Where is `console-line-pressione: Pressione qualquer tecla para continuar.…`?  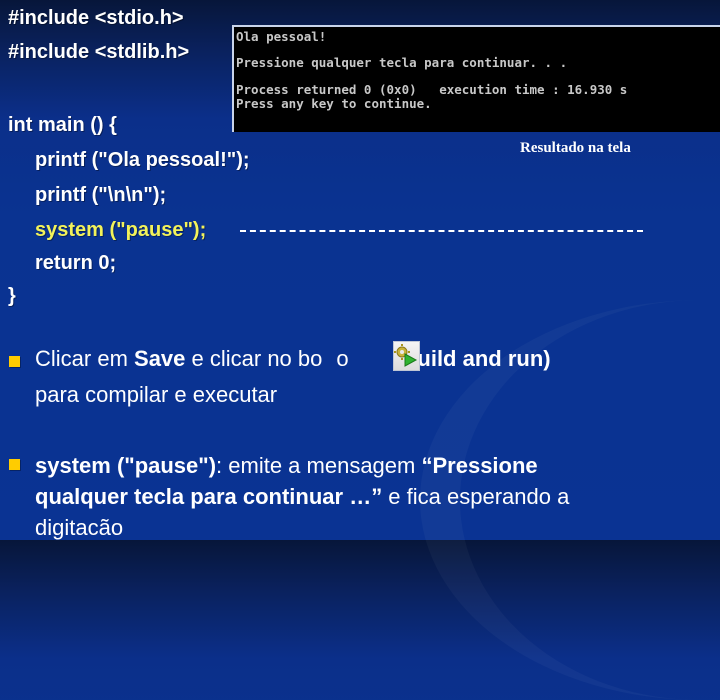
console-line-pressione: Pressione qualquer tecla para continuar.… is located at coordinates (402, 62).